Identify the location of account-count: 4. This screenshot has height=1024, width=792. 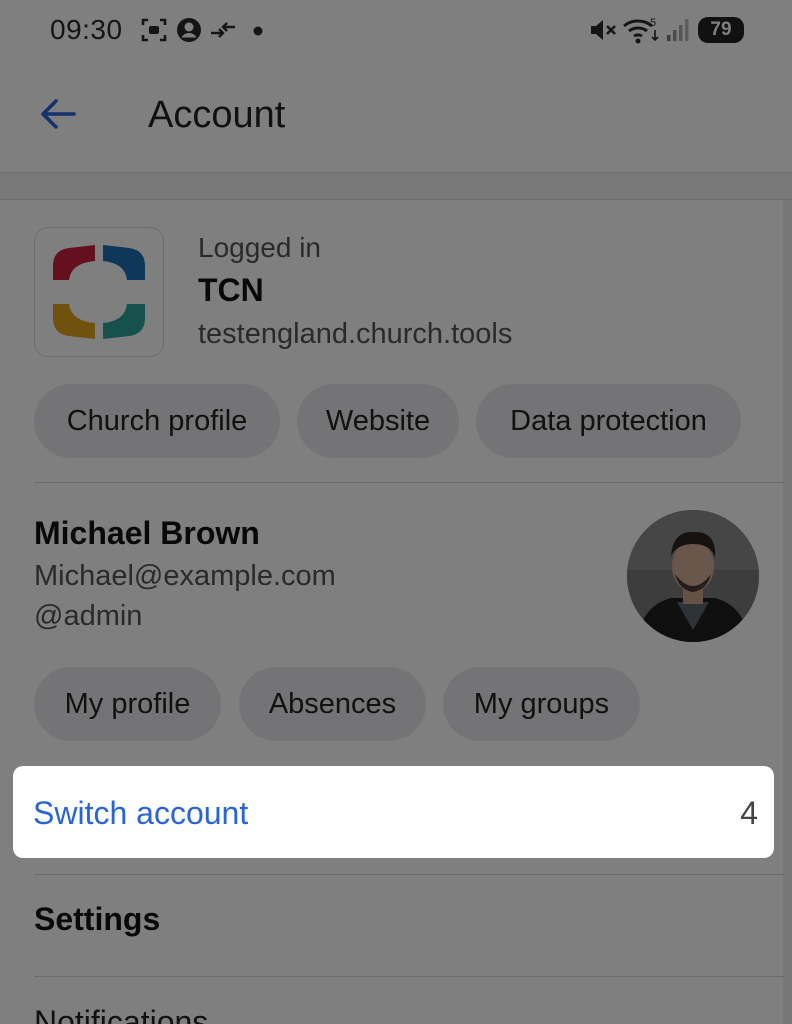
(749, 813).